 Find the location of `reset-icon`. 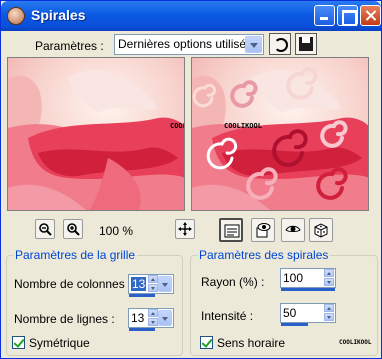

reset-icon is located at coordinates (280, 44).